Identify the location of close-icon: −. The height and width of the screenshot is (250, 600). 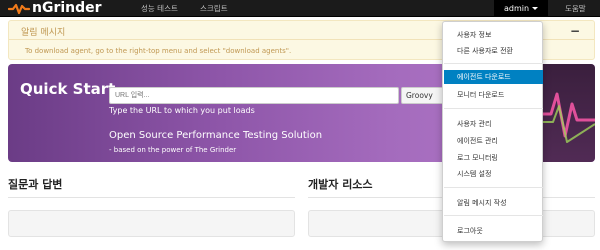
(575, 31).